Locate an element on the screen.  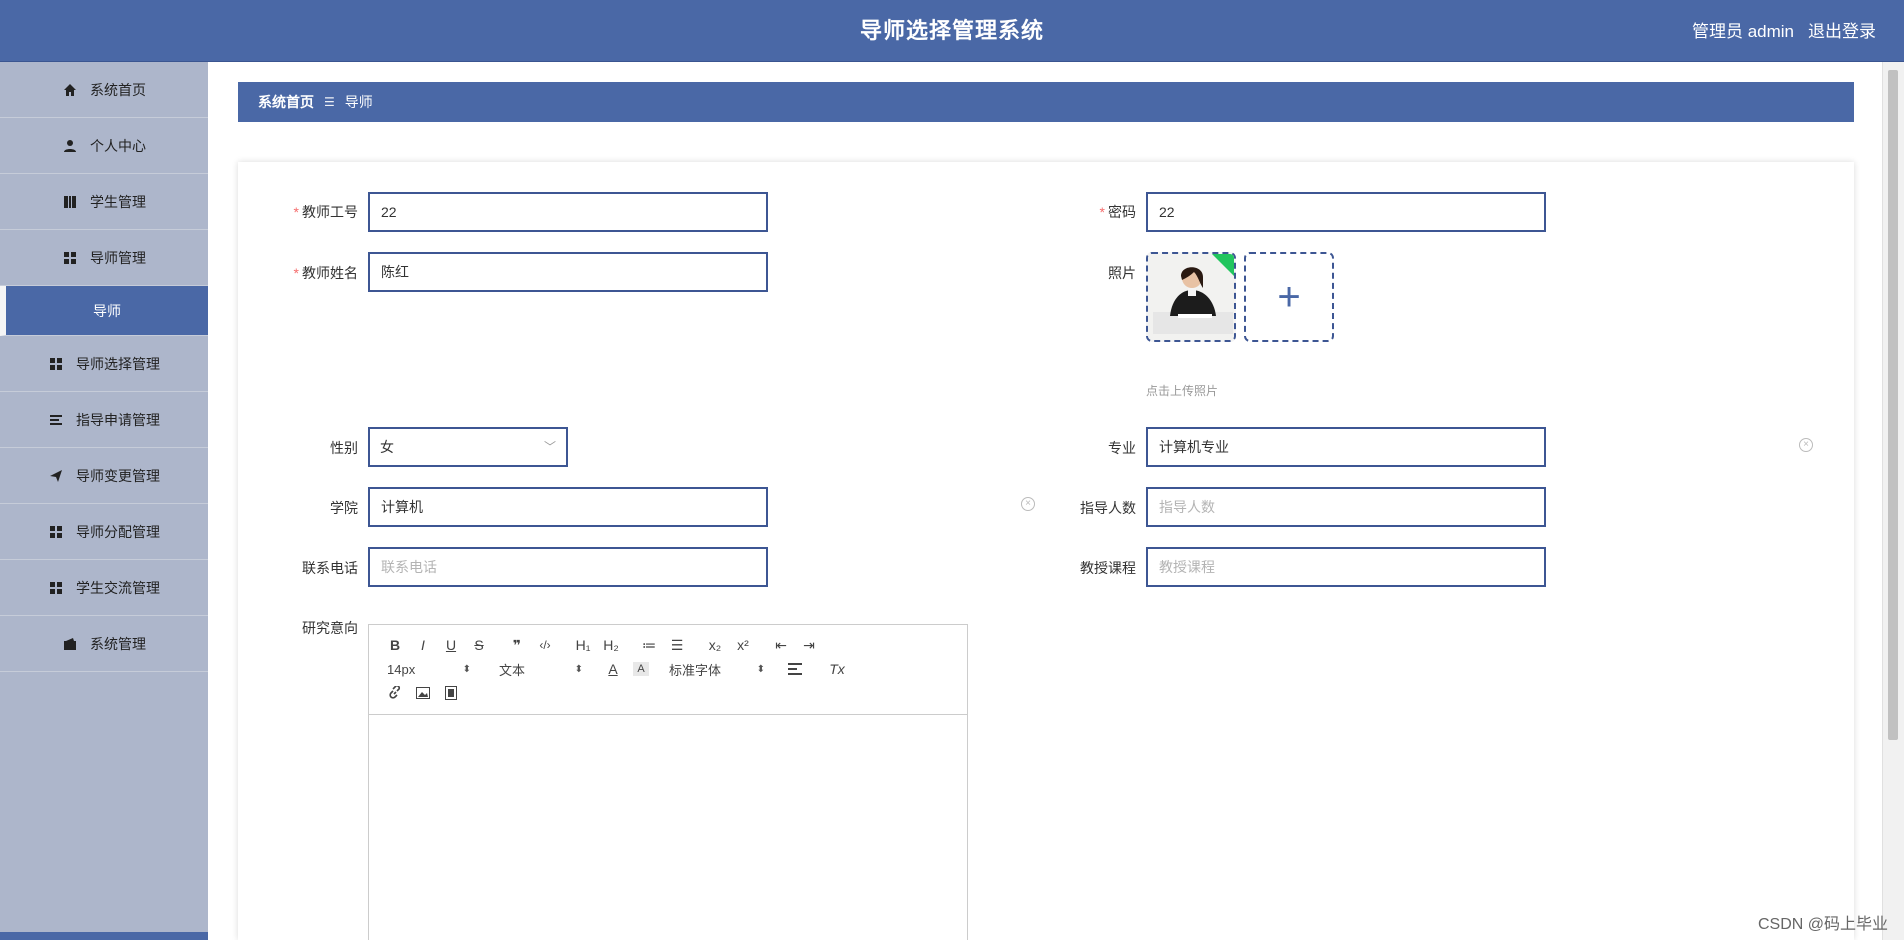
major-label: 专业 is located at coordinates (1122, 448).